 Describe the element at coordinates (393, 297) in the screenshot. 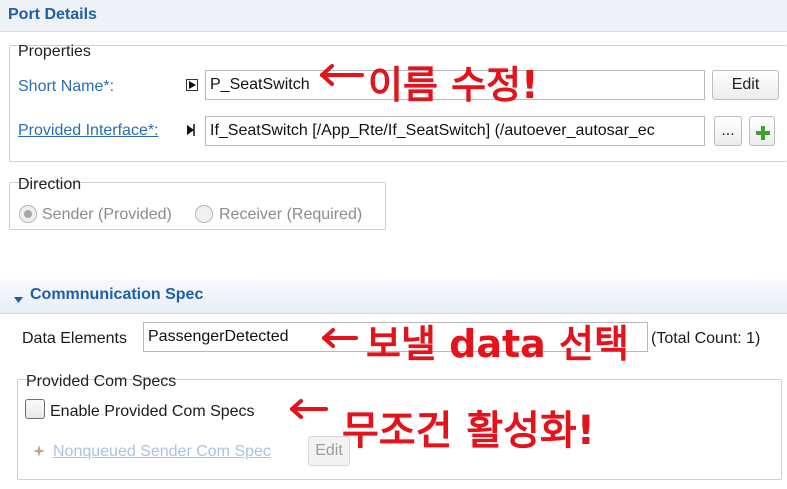

I see `comm-spec-header: Commnunication Spec` at that location.